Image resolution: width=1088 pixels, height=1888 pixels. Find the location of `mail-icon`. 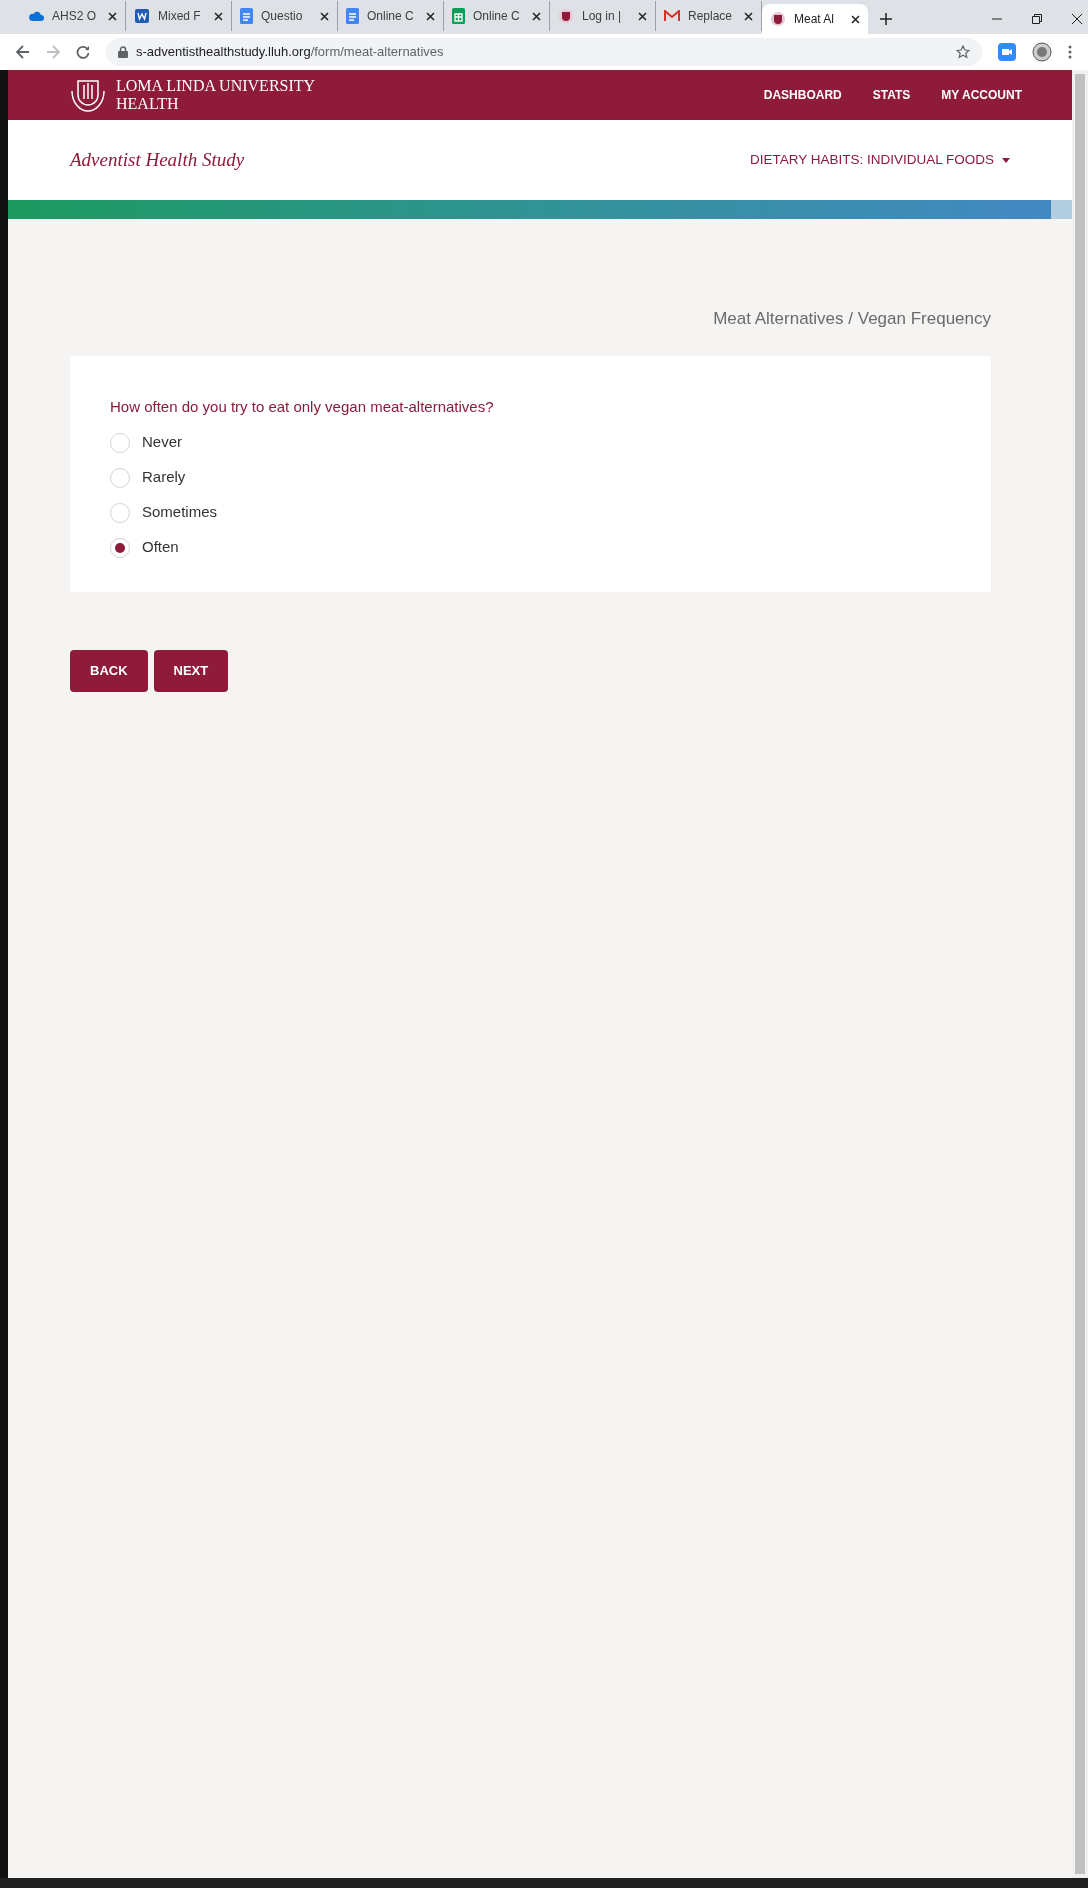

mail-icon is located at coordinates (672, 16).